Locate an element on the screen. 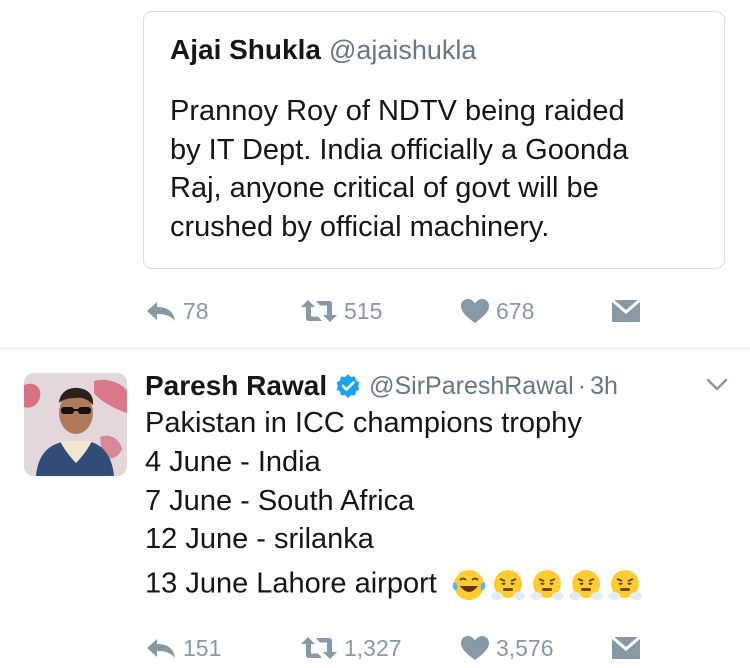 Image resolution: width=750 pixels, height=668 pixels. tweet-options-button is located at coordinates (717, 387).